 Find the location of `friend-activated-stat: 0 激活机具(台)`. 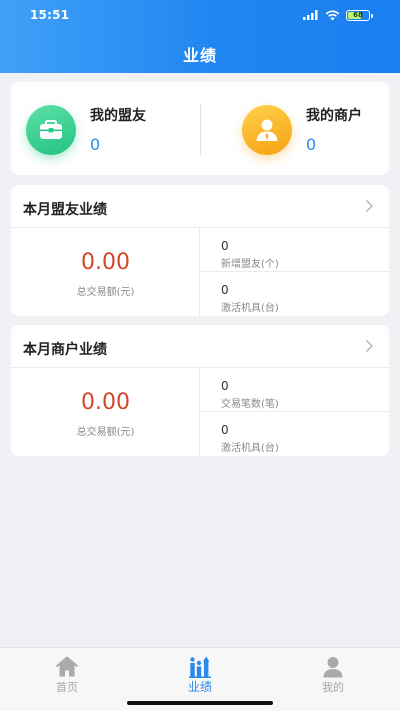

friend-activated-stat: 0 激活机具(台) is located at coordinates (295, 294).